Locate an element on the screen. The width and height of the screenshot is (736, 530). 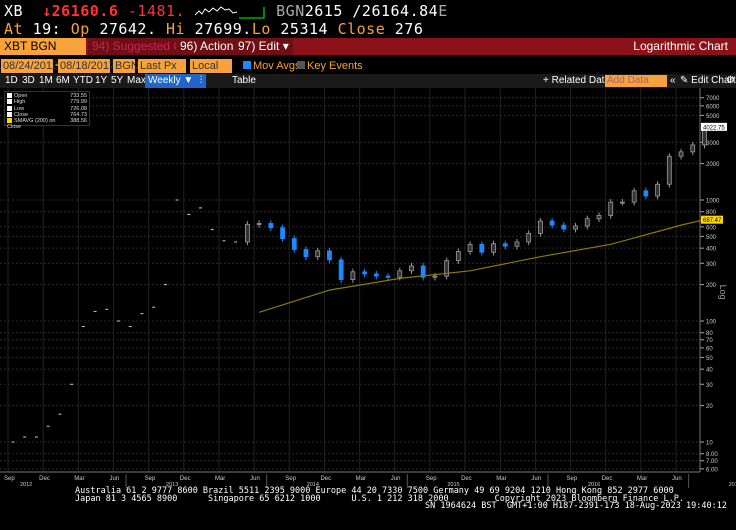
add-data-input: Add Data is located at coordinates (636, 81).